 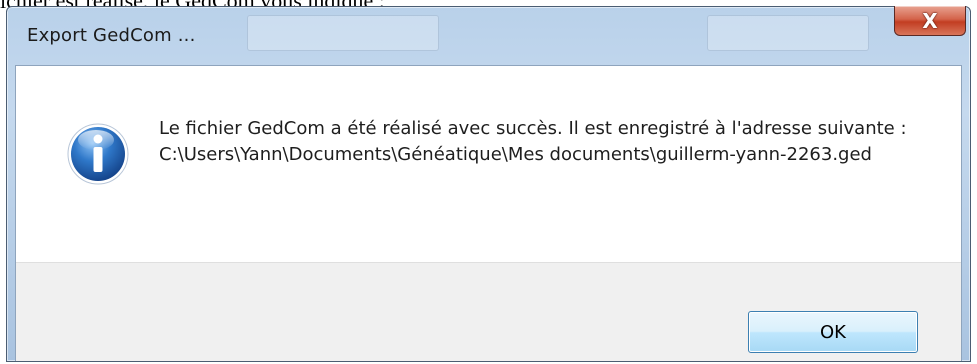 What do you see at coordinates (833, 332) in the screenshot?
I see `ok-button: OK` at bounding box center [833, 332].